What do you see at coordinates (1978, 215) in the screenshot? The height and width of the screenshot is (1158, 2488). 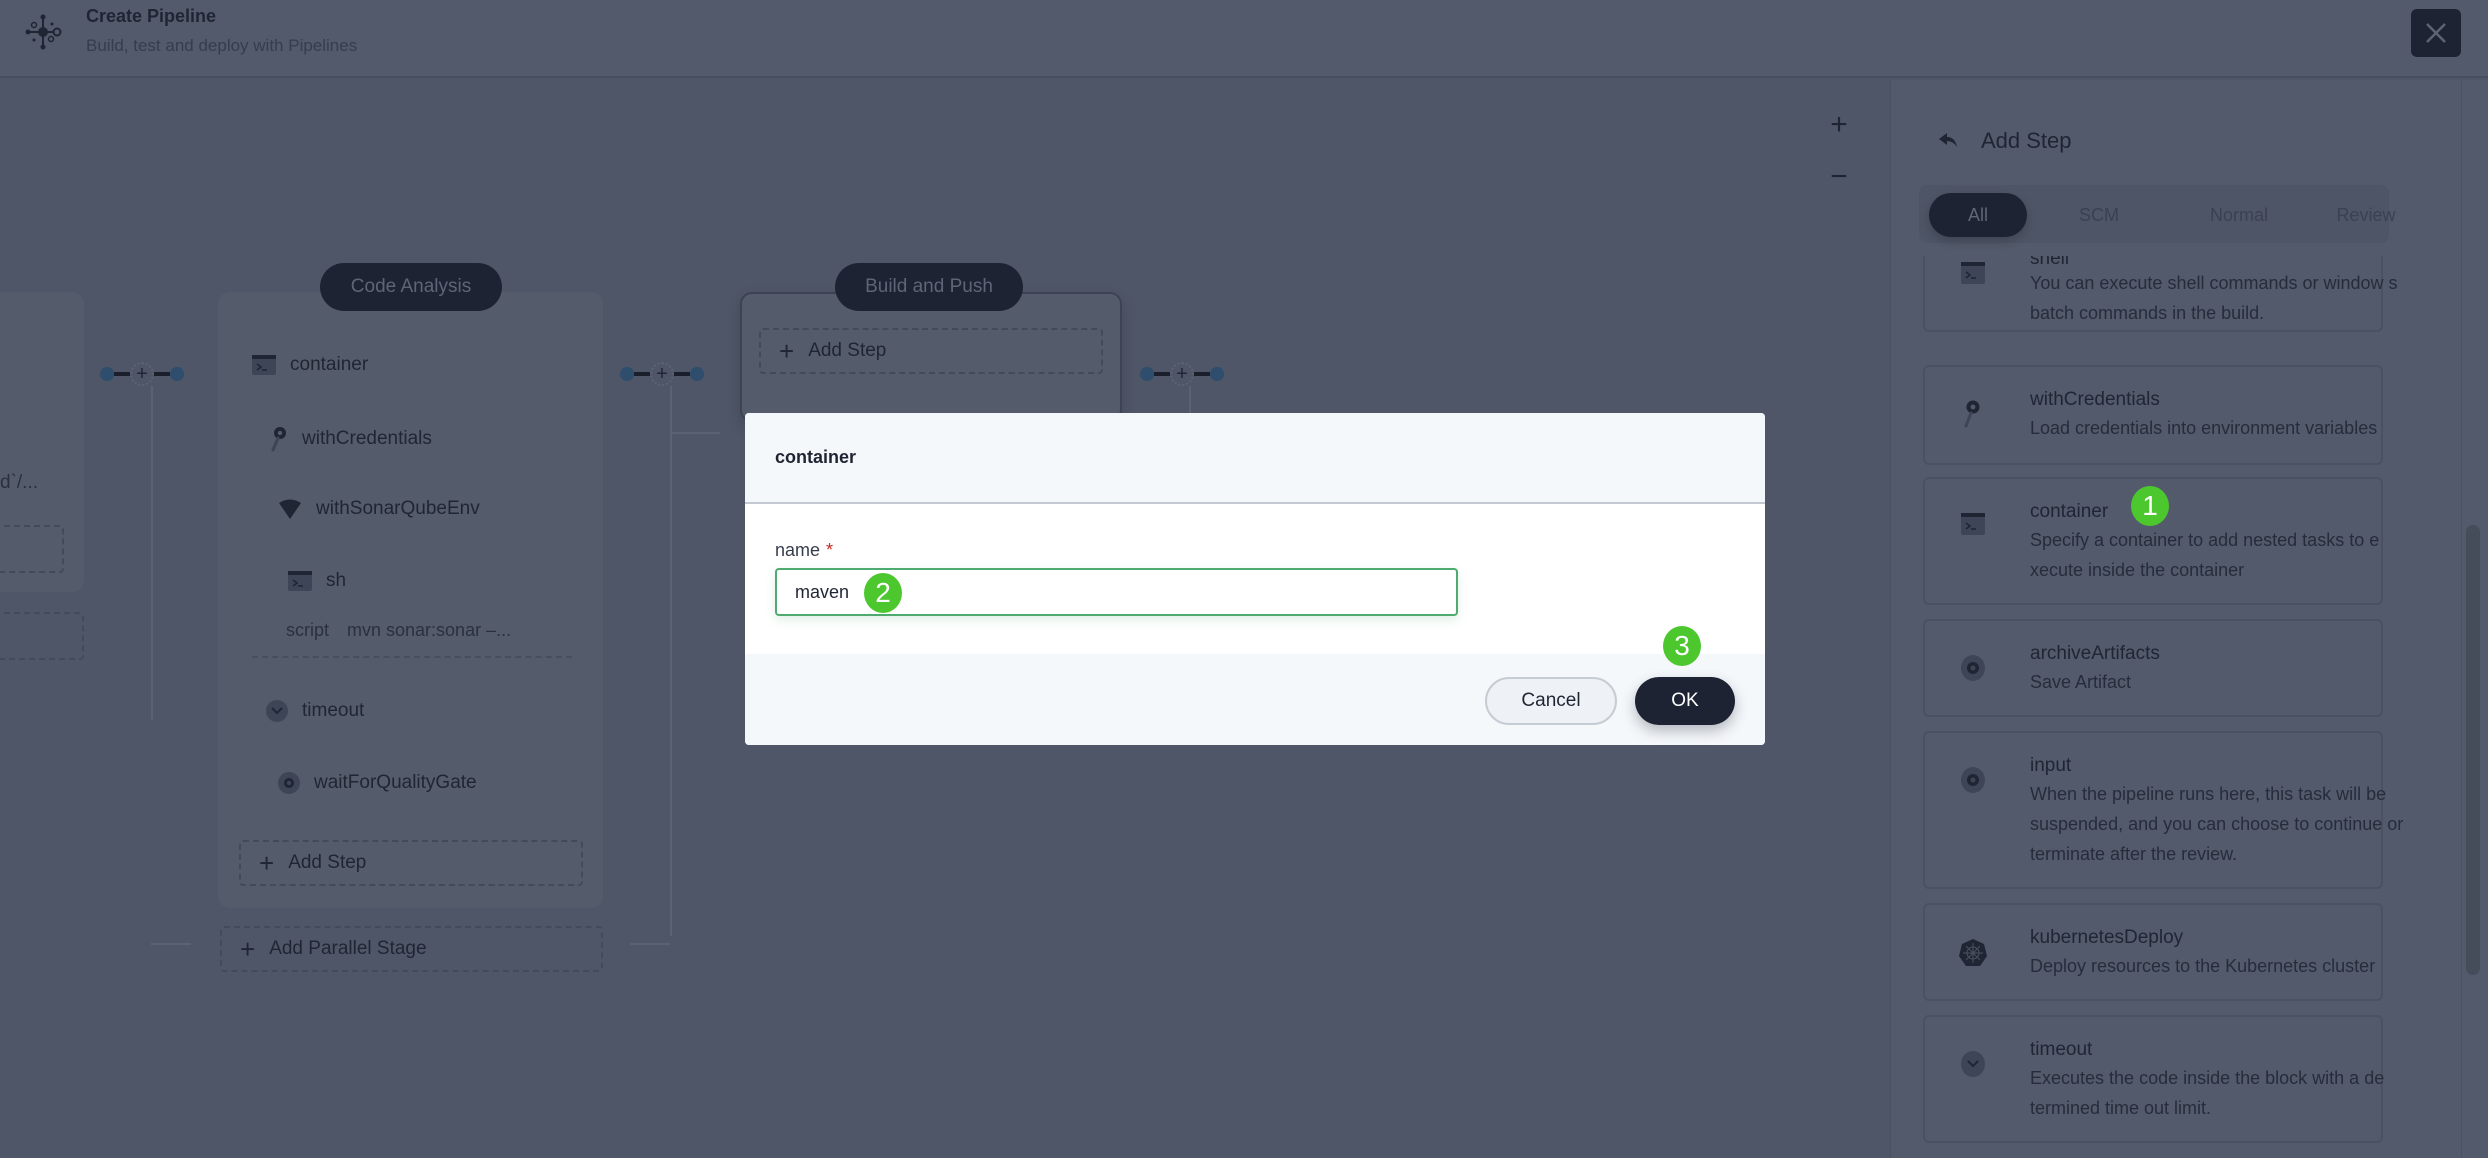 I see `tab-all: All` at bounding box center [1978, 215].